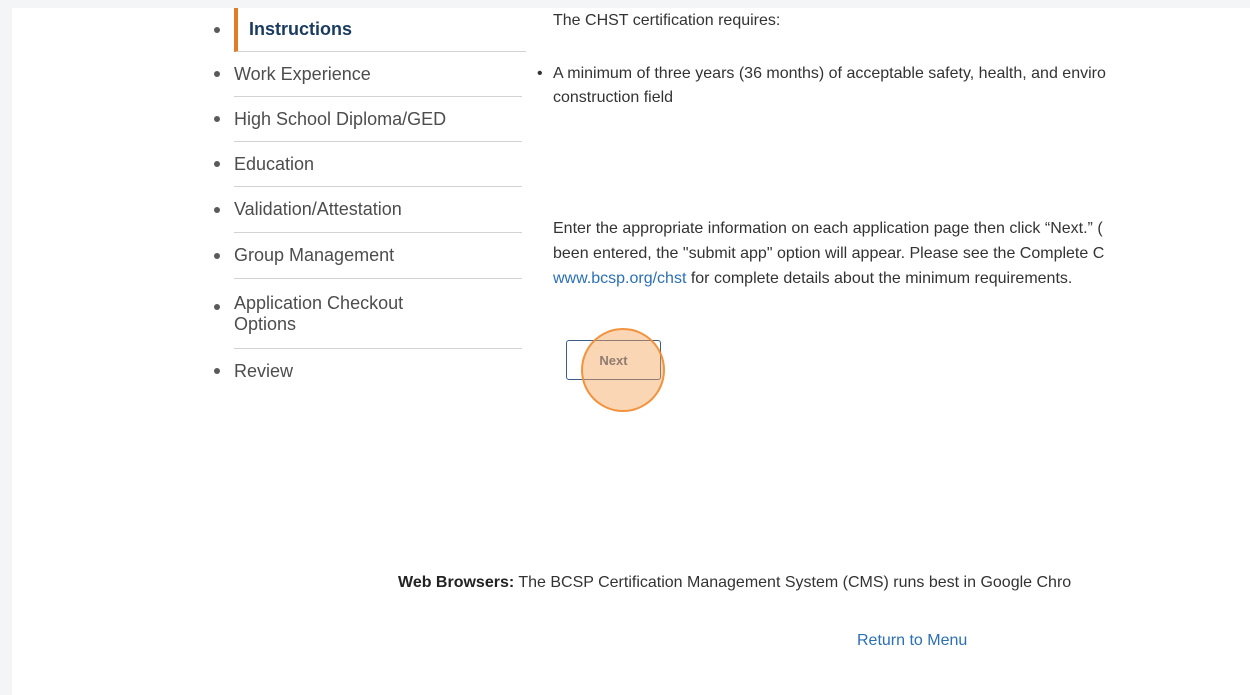  I want to click on sidebar-item-validation-attestation: Validation/Attestation, so click(368, 210).